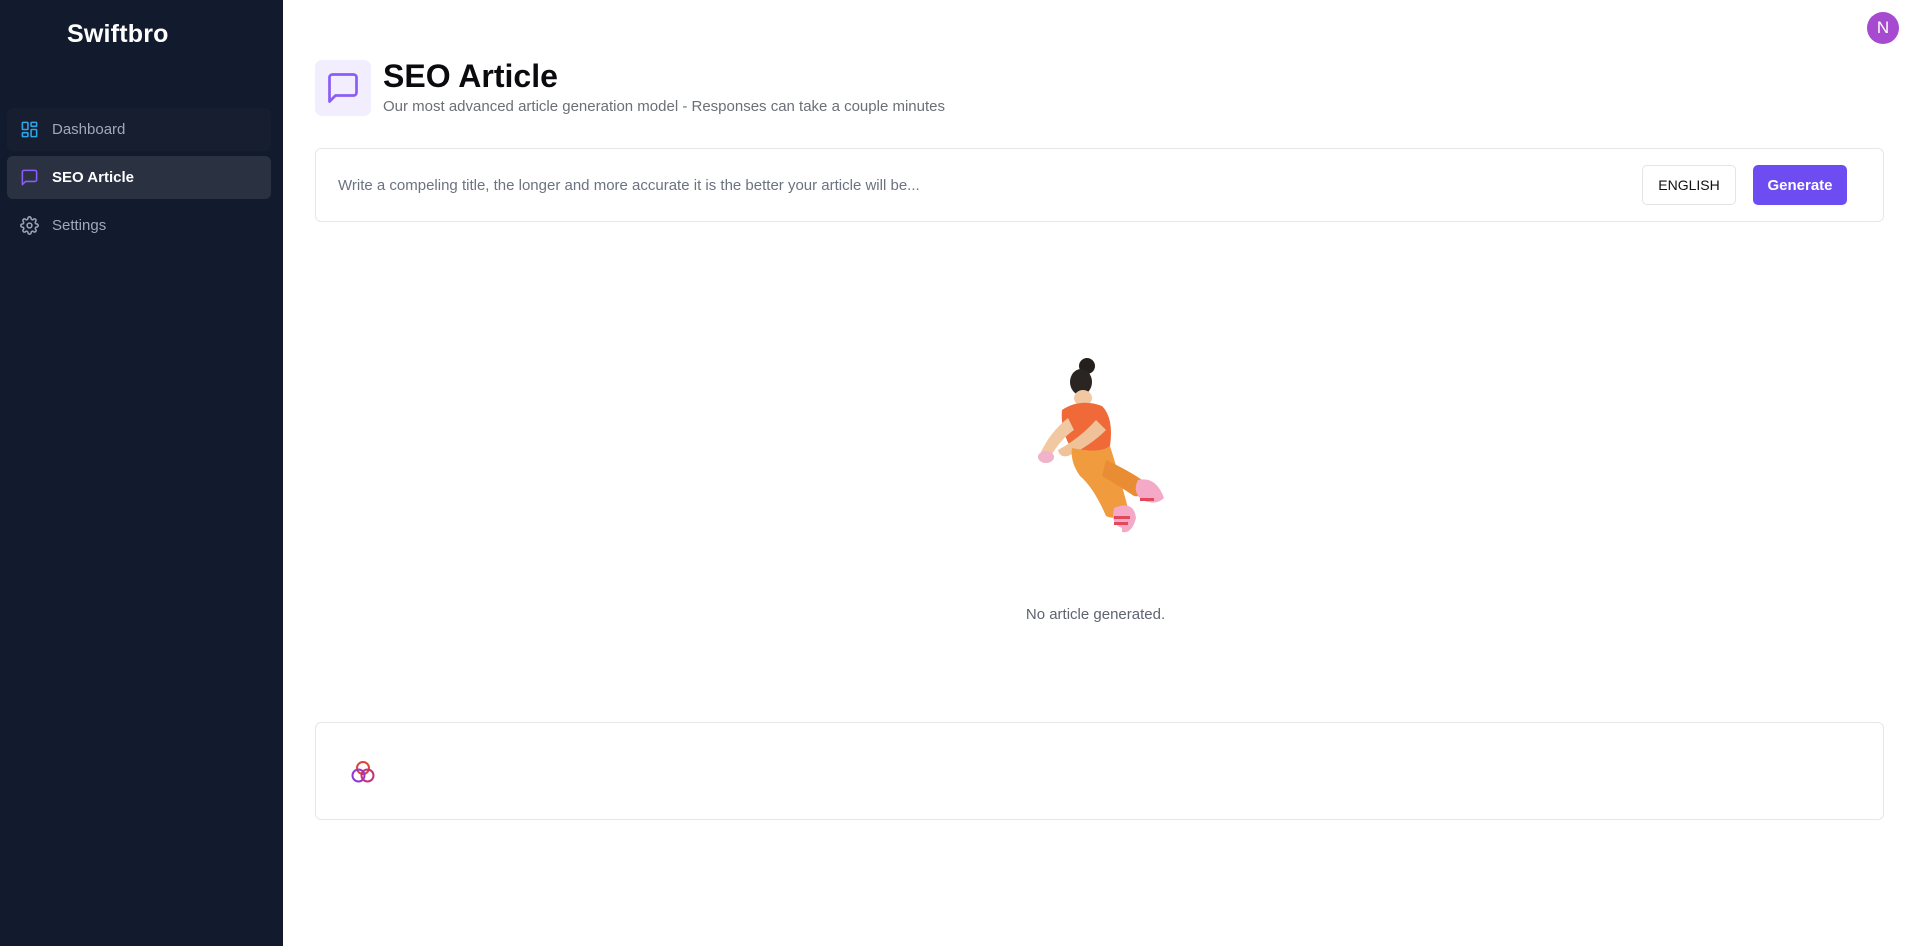  What do you see at coordinates (118, 34) in the screenshot?
I see `brand-logo: Swiftbro` at bounding box center [118, 34].